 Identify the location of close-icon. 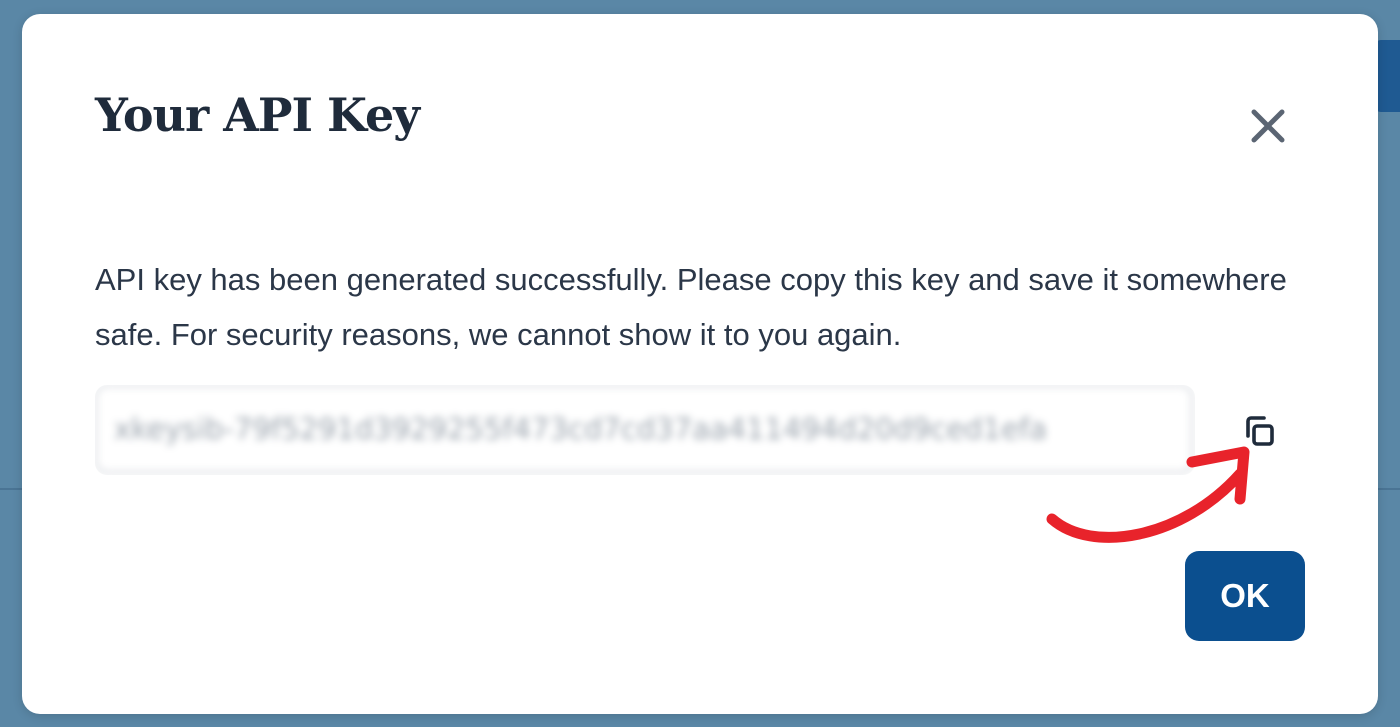
(1268, 126).